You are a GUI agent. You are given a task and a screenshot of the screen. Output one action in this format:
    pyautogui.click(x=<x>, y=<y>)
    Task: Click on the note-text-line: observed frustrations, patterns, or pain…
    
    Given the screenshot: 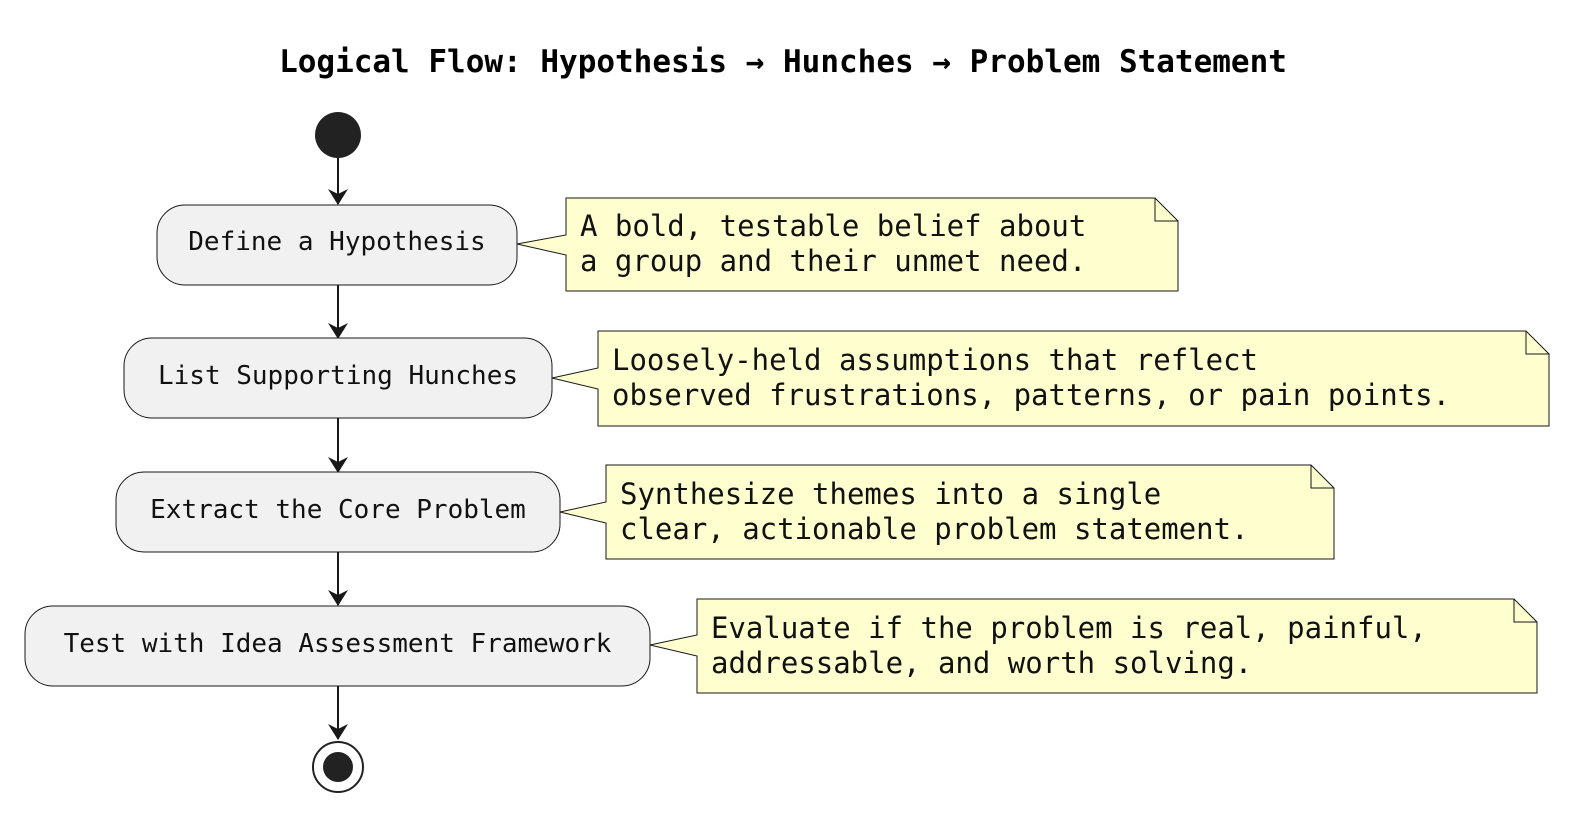 What is the action you would take?
    pyautogui.click(x=1031, y=395)
    